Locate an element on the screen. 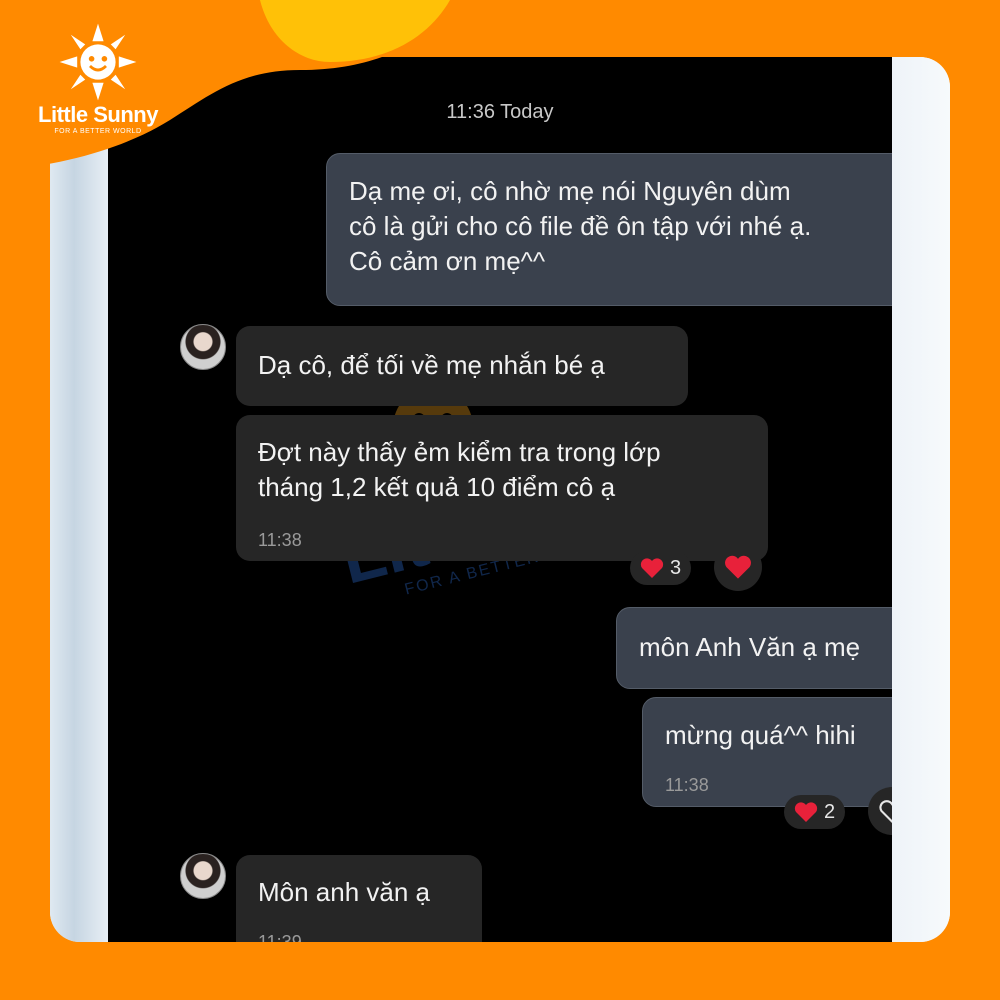 This screenshot has height=1000, width=1000. brand-name: Little Sunny is located at coordinates (98, 114).